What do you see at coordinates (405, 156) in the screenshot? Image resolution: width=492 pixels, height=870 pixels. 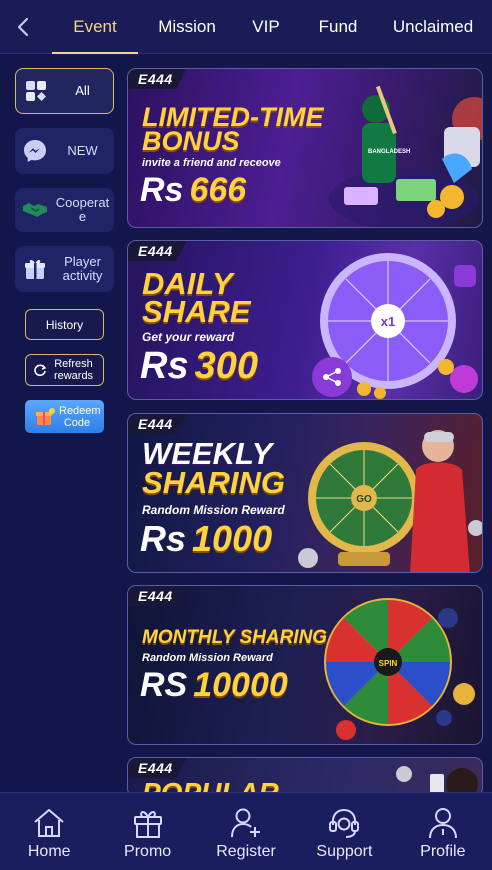 I see `cricket-player-art: BANGLADESH` at bounding box center [405, 156].